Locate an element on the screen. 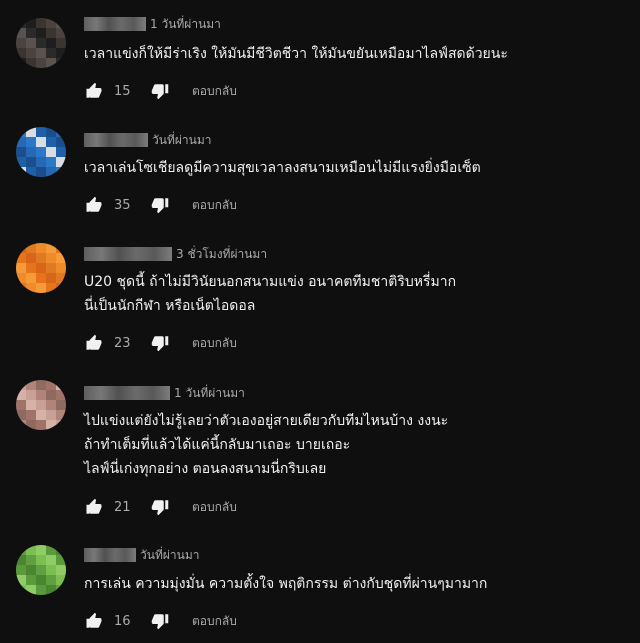 This screenshot has height=643, width=640. comment-actions: 15 ตอบกลับ is located at coordinates (160, 91).